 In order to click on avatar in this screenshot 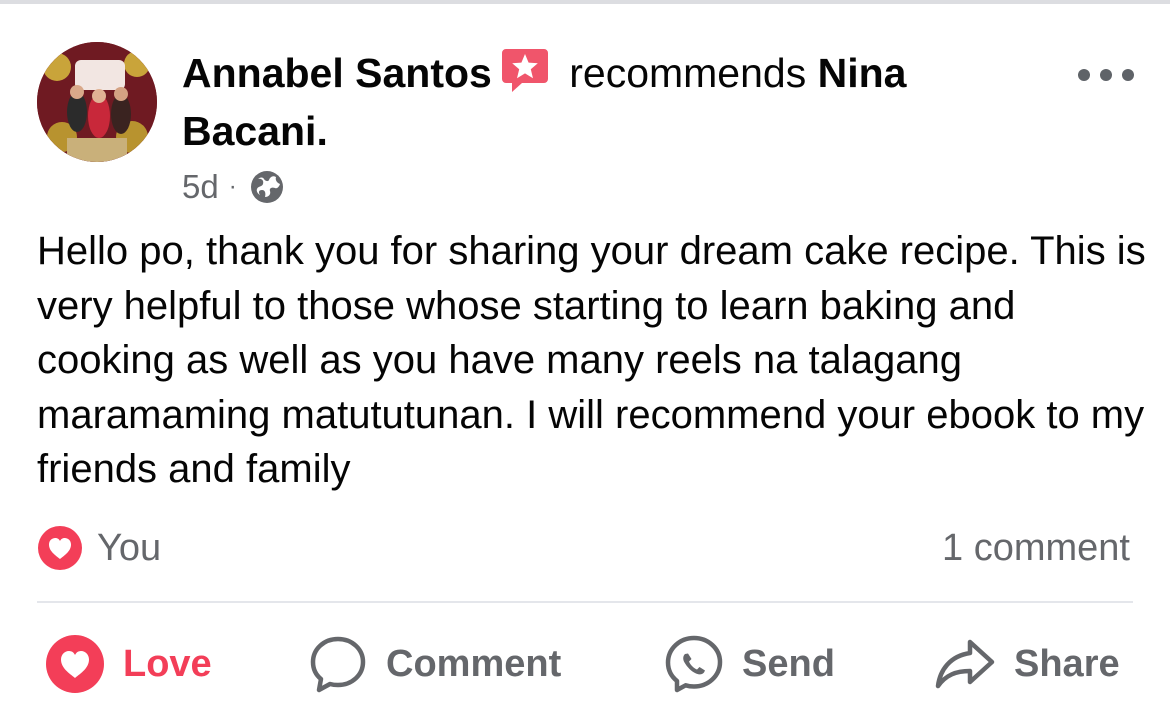, I will do `click(97, 102)`.